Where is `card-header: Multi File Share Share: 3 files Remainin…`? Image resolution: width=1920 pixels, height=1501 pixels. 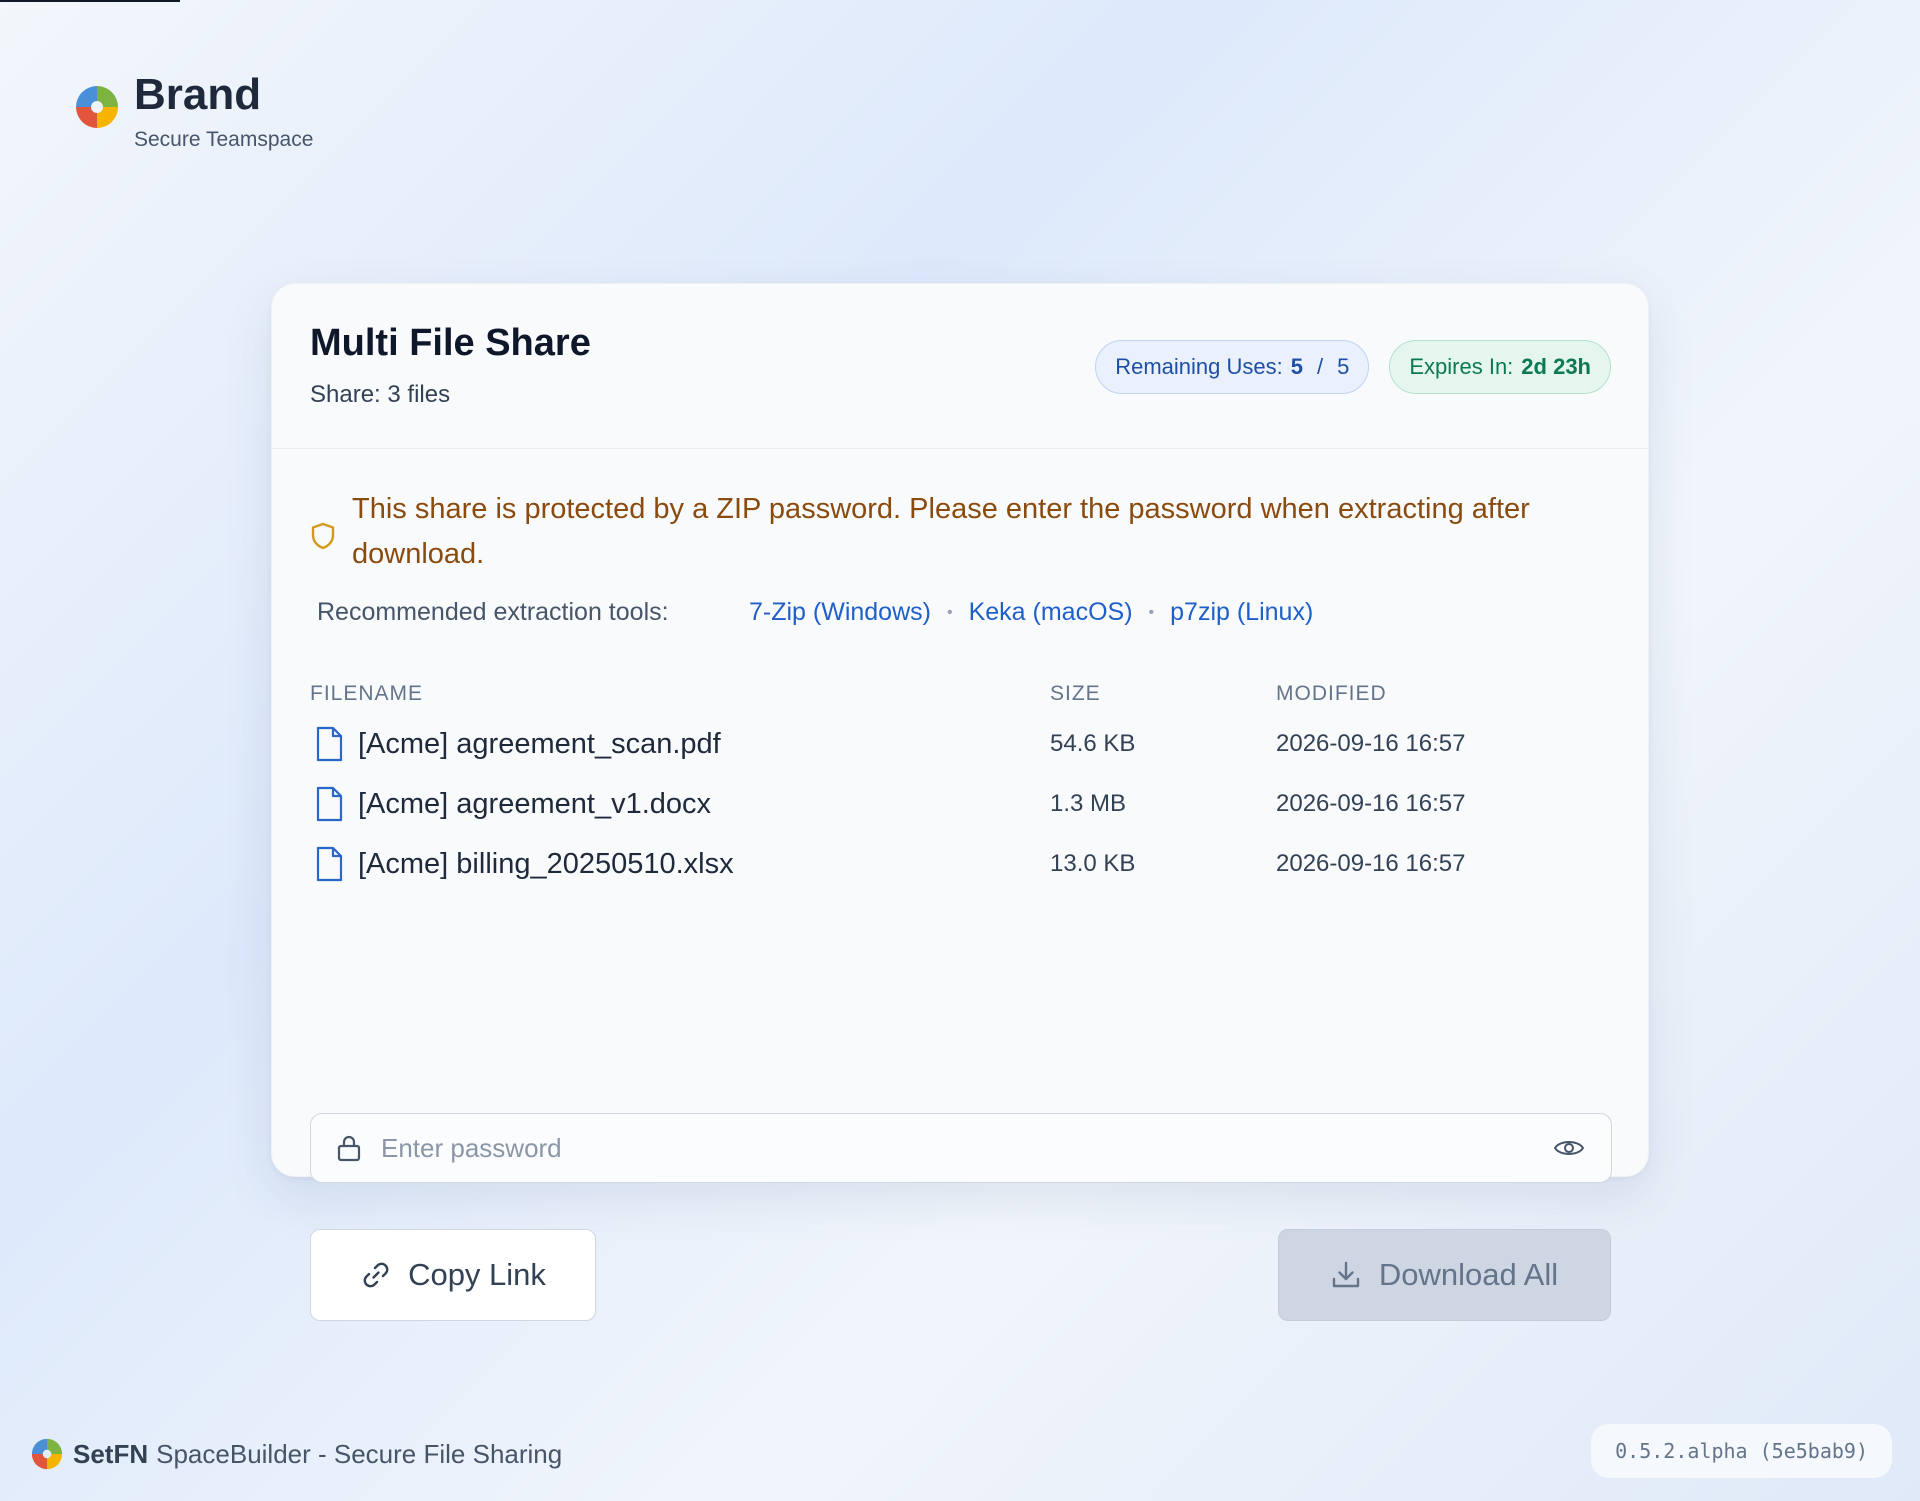 card-header: Multi File Share Share: 3 files Remainin… is located at coordinates (960, 366).